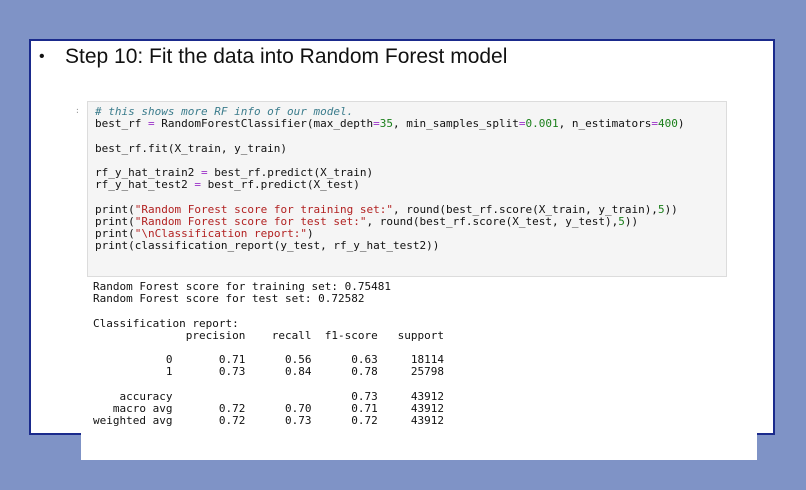 The width and height of the screenshot is (806, 490). Describe the element at coordinates (281, 396) in the screenshot. I see `output-line: accuracy 0.73 43912` at that location.